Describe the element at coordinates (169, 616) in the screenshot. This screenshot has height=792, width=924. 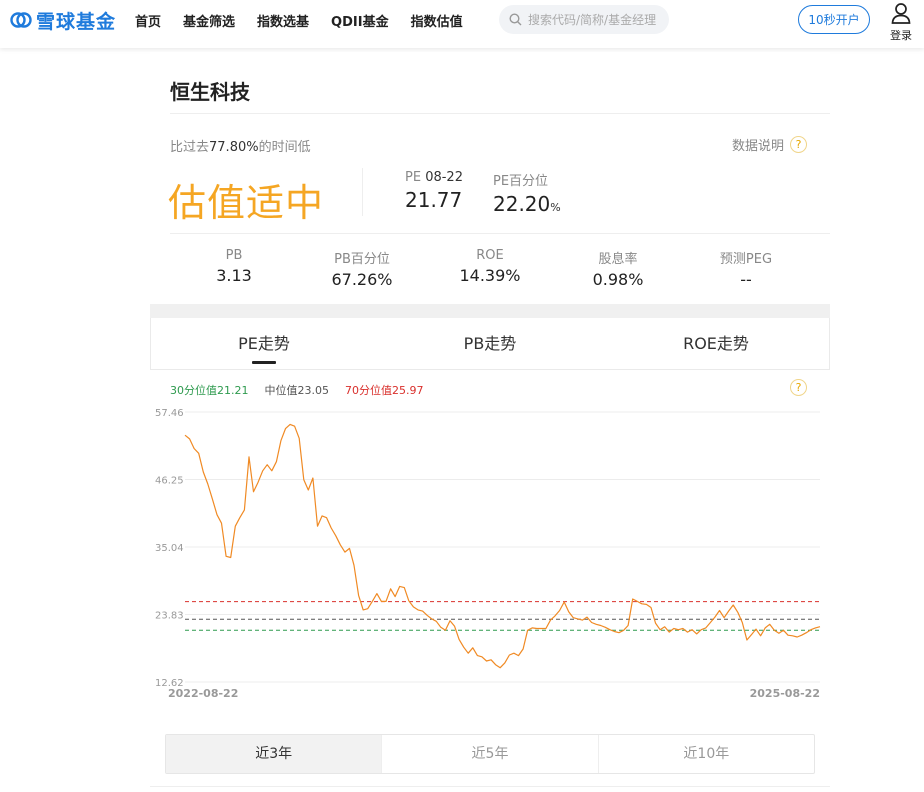
I see `y-tick-label: 23.83` at that location.